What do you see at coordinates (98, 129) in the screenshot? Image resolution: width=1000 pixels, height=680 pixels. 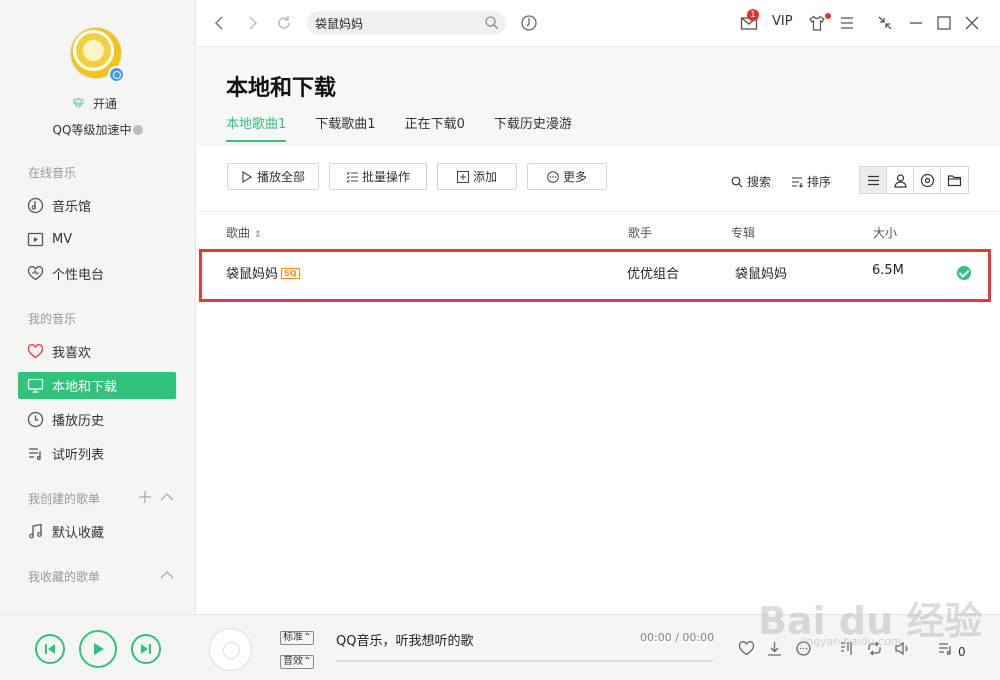 I see `qq-level-status: QQ等级加速中` at bounding box center [98, 129].